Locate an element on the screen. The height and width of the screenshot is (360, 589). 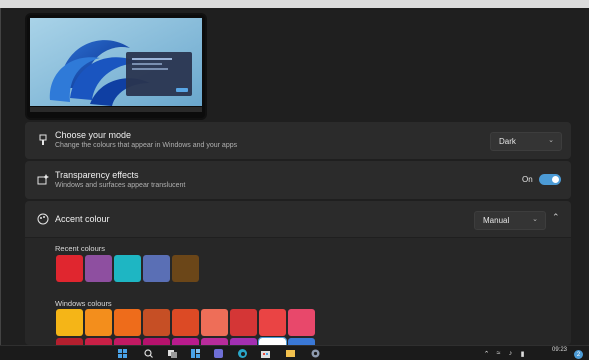
settings-icon is located at coordinates (315, 353).